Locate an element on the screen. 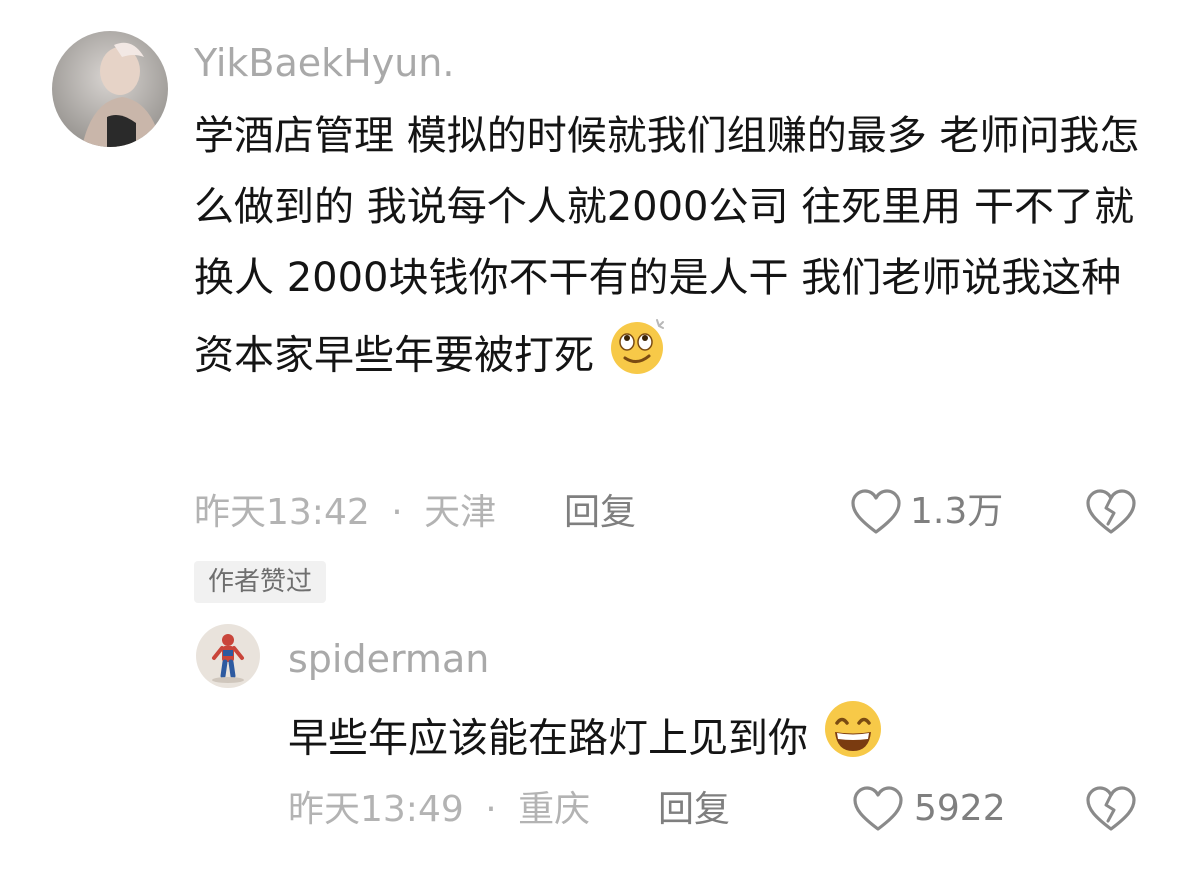  grinning-emoji-icon is located at coordinates (853, 740).